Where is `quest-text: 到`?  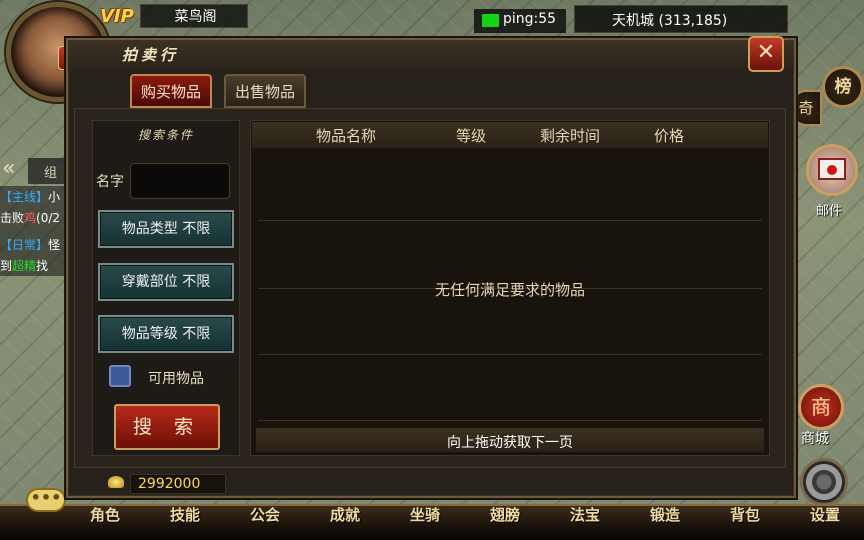
quest-text: 到 is located at coordinates (6, 266).